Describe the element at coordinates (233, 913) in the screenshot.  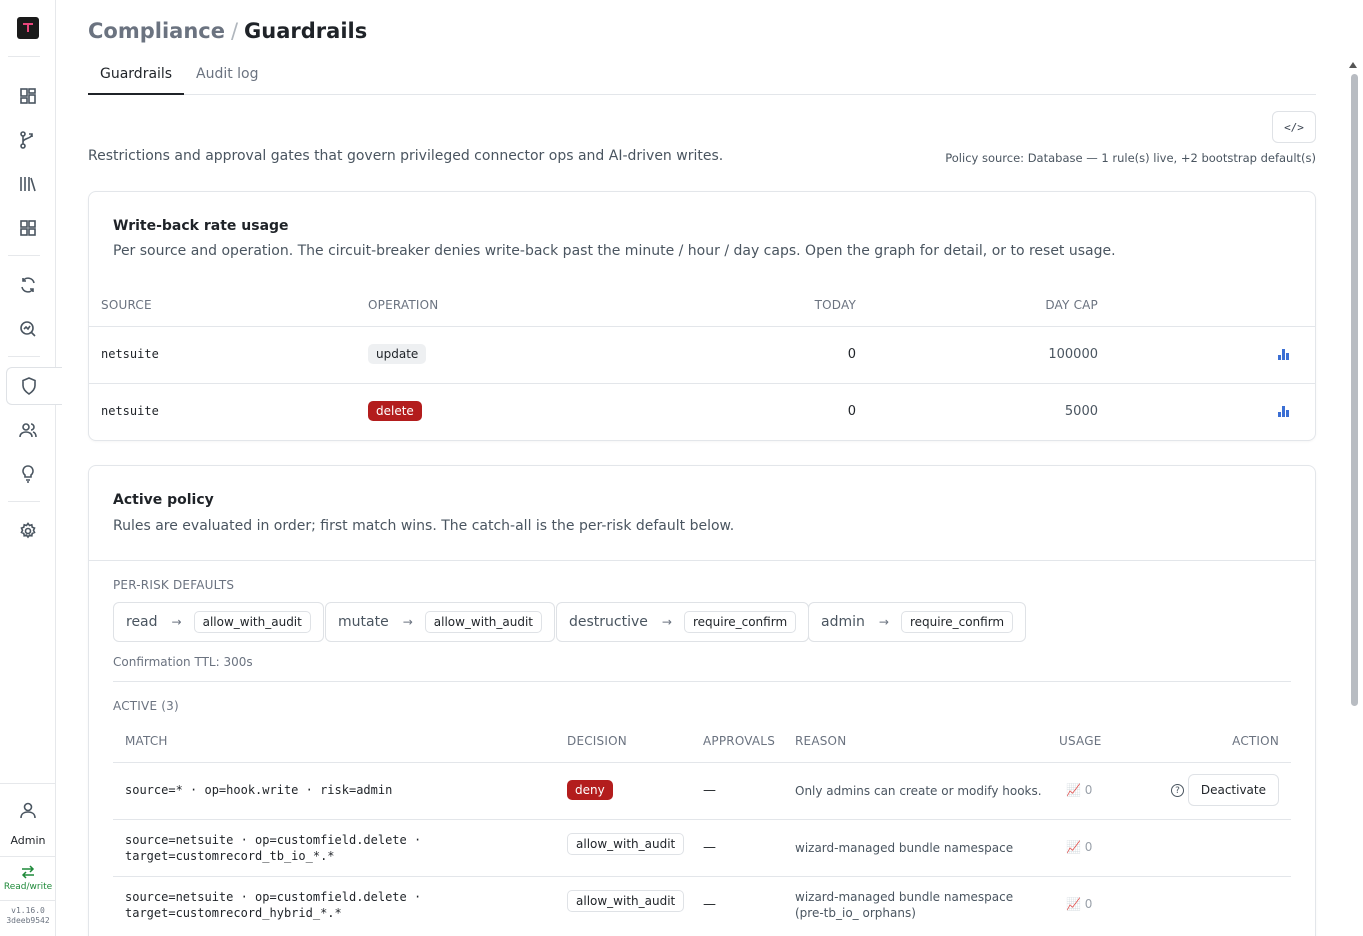
I see `rule-match-line: target=customrecord_hybrid_*.*` at that location.